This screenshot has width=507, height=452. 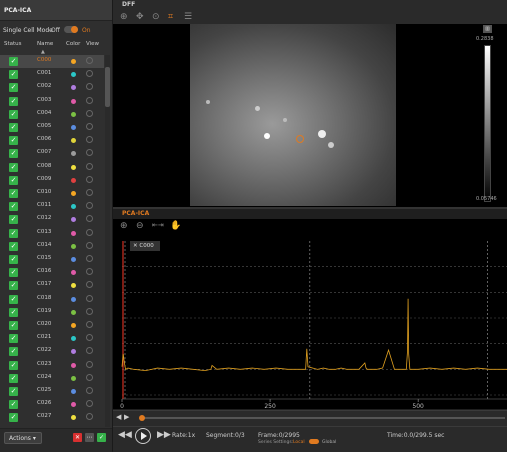 I want to click on column-name: Name, so click(x=45, y=44).